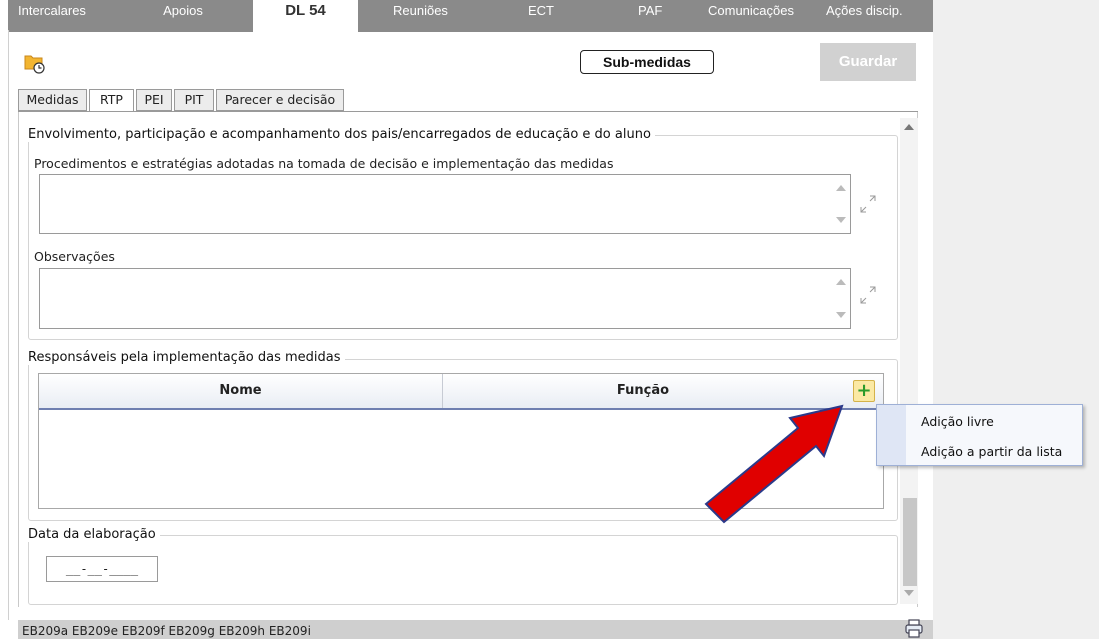 The image size is (1099, 643). I want to click on observations-label: Observações, so click(74, 256).